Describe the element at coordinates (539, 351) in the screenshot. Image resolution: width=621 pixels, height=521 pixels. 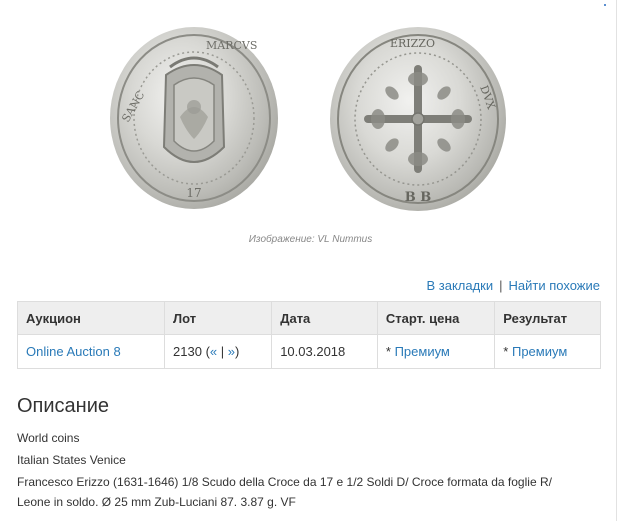
I see `result-premium-link: Премиум` at that location.